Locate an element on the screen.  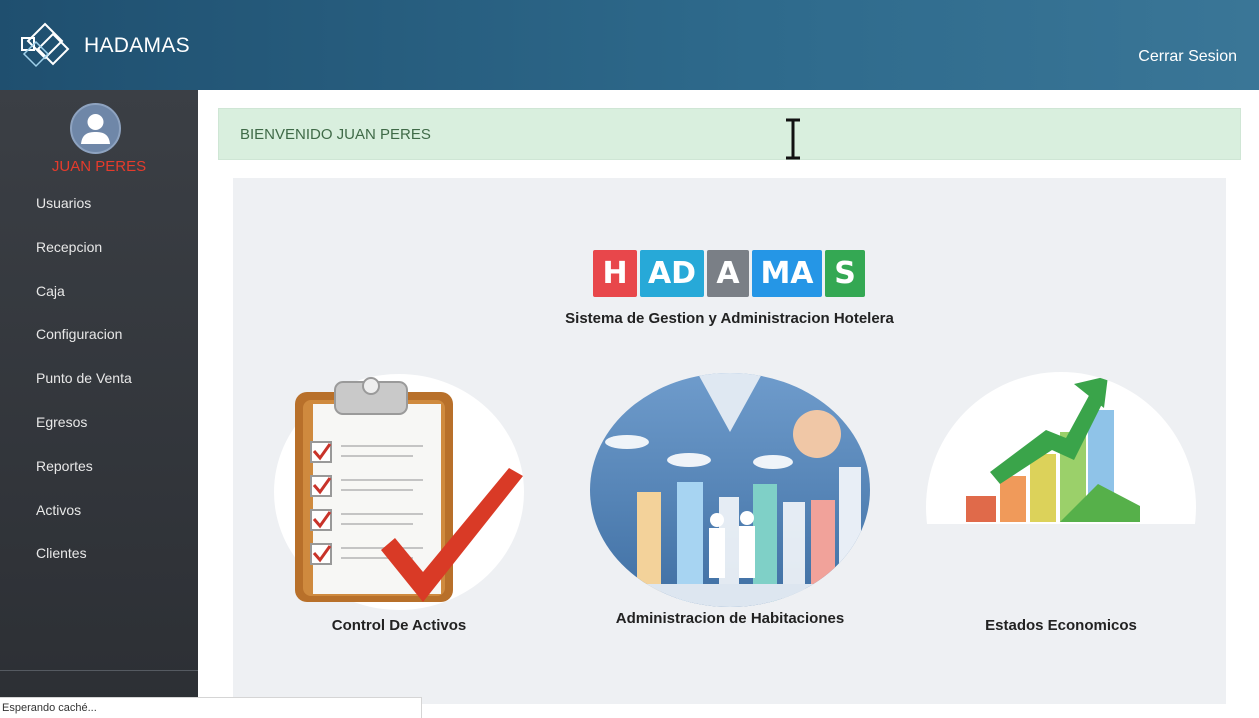
text-cursor-icon is located at coordinates (793, 139).